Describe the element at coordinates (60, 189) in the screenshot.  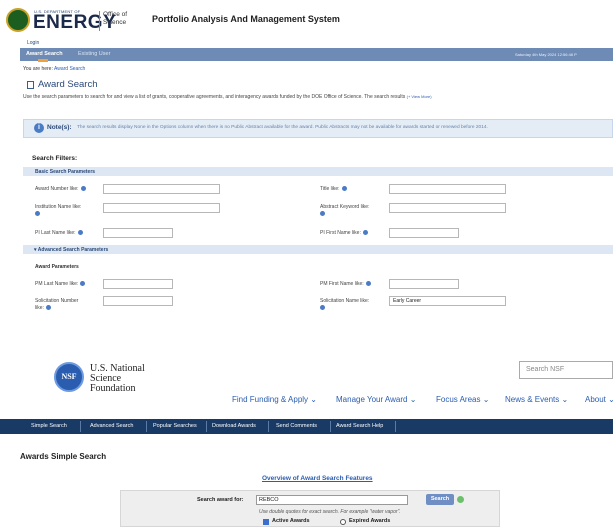
I see `award-number-label: Award Number like:` at that location.